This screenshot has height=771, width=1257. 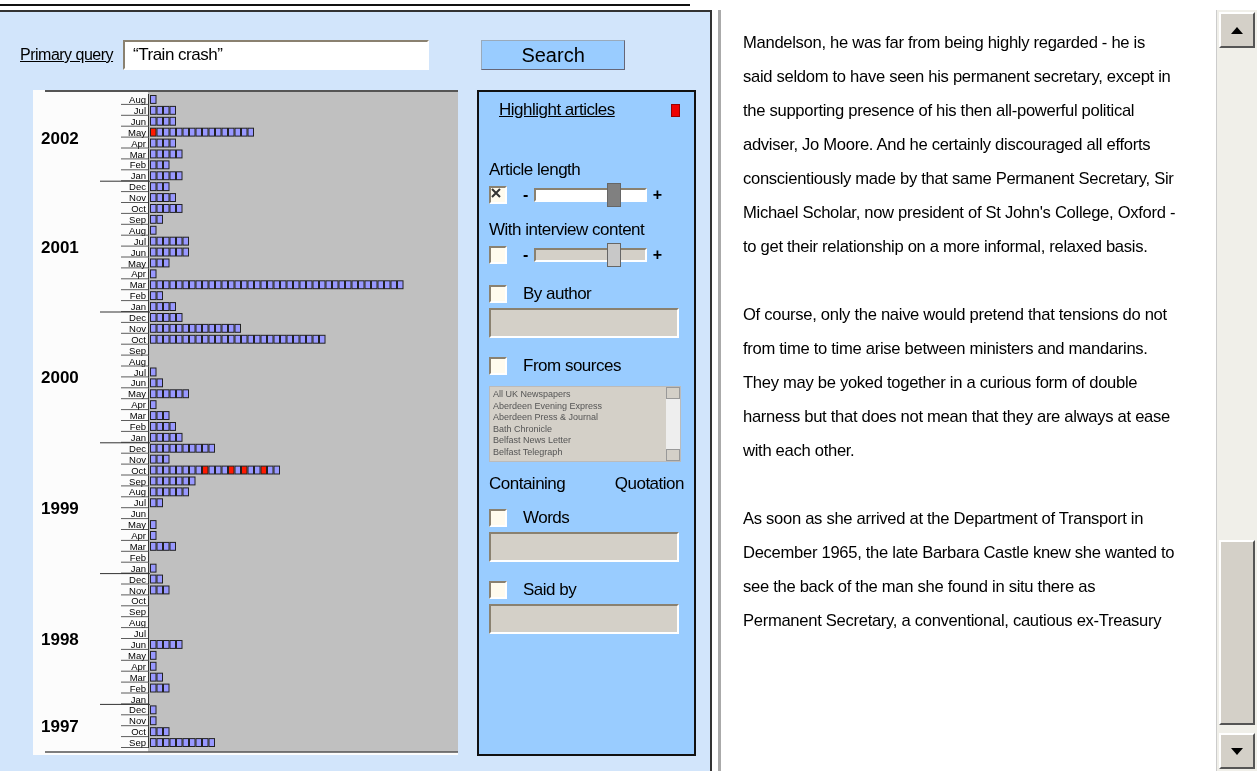 What do you see at coordinates (649, 484) in the screenshot?
I see `section-heading: Quotation` at bounding box center [649, 484].